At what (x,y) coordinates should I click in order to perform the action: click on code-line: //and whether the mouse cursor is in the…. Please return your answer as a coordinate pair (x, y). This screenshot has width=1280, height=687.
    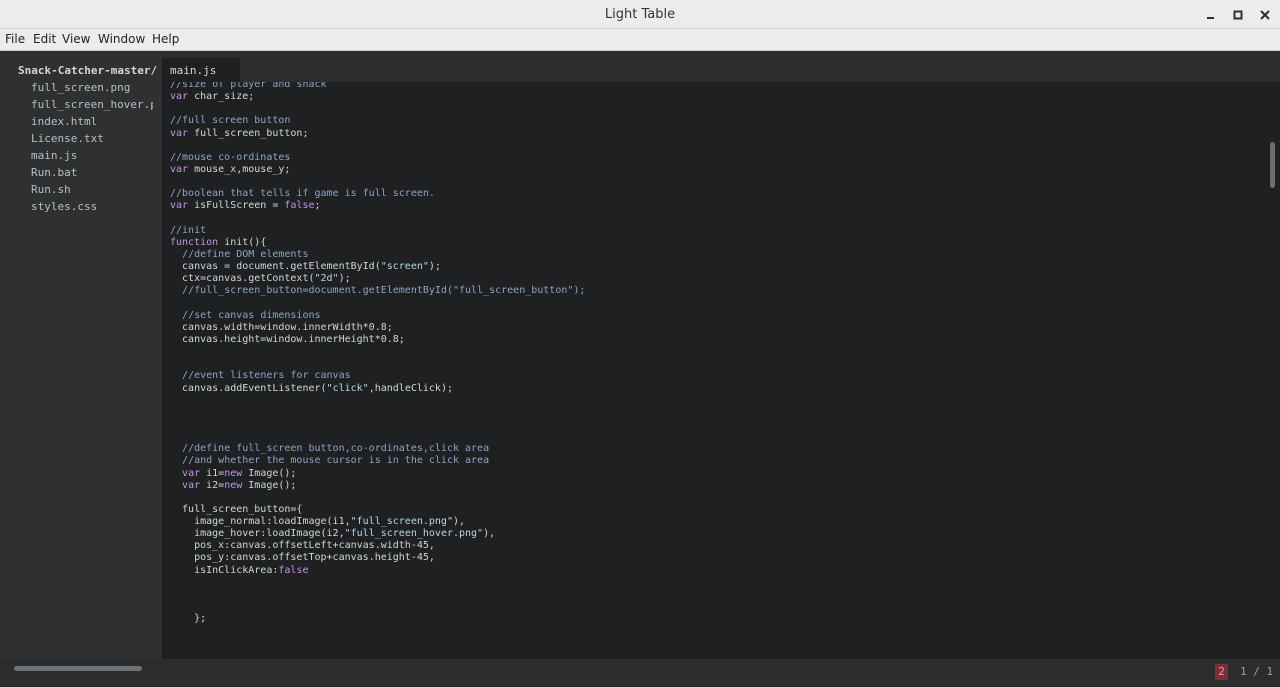
    Looking at the image, I should click on (336, 461).